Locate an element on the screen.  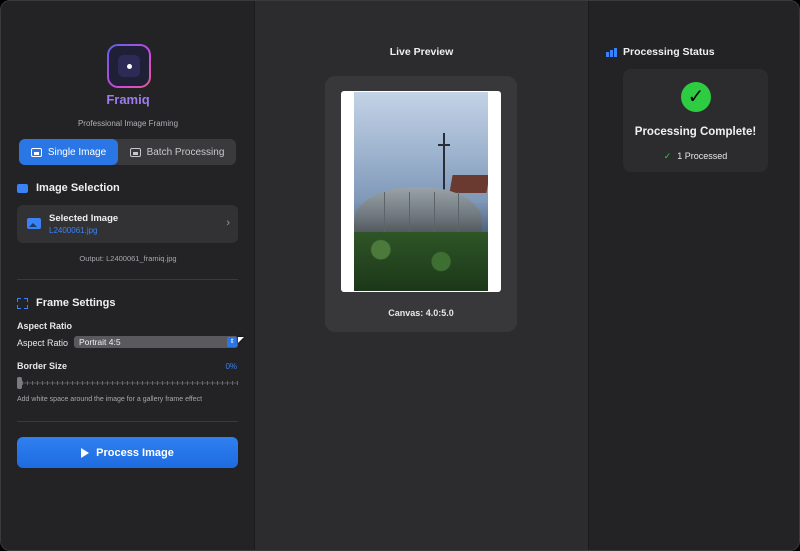
process-image-label: Process Image is located at coordinates (135, 452).